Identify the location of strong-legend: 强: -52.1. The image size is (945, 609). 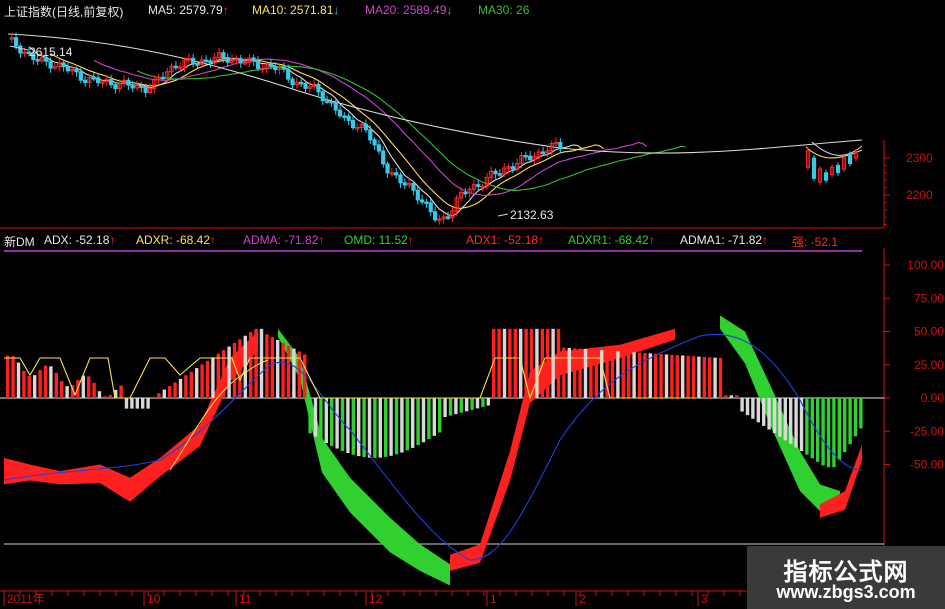
(815, 242).